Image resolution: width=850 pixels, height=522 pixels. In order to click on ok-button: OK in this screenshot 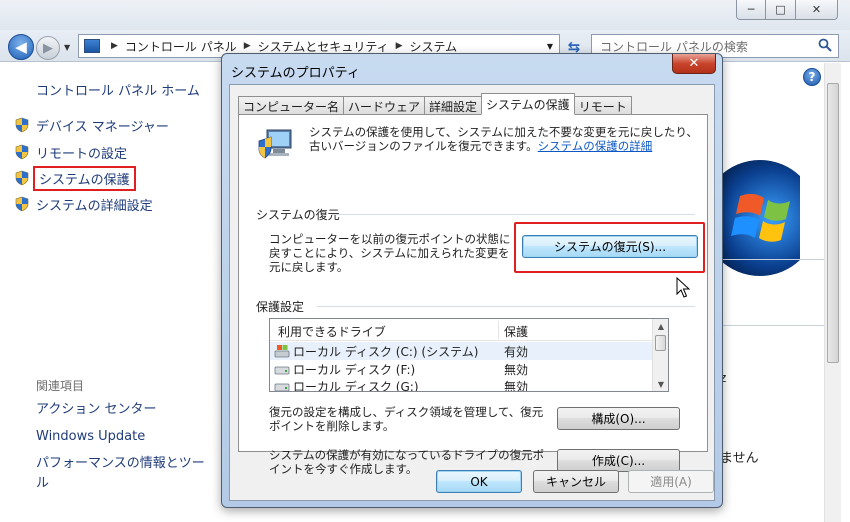, I will do `click(479, 481)`.